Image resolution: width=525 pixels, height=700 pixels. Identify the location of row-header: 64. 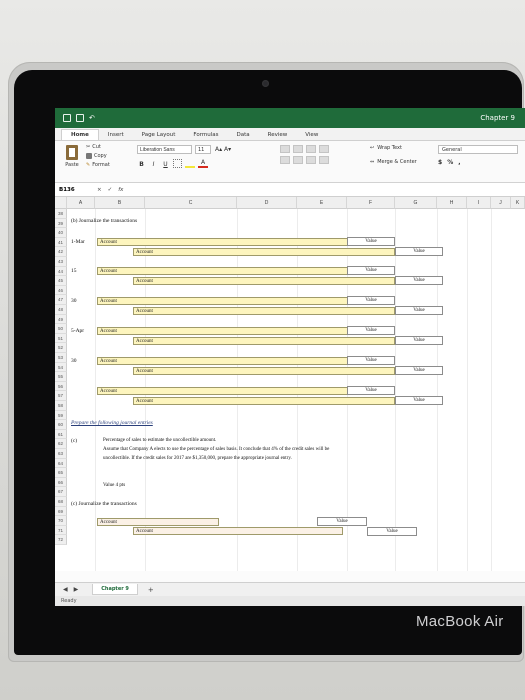
(61, 463).